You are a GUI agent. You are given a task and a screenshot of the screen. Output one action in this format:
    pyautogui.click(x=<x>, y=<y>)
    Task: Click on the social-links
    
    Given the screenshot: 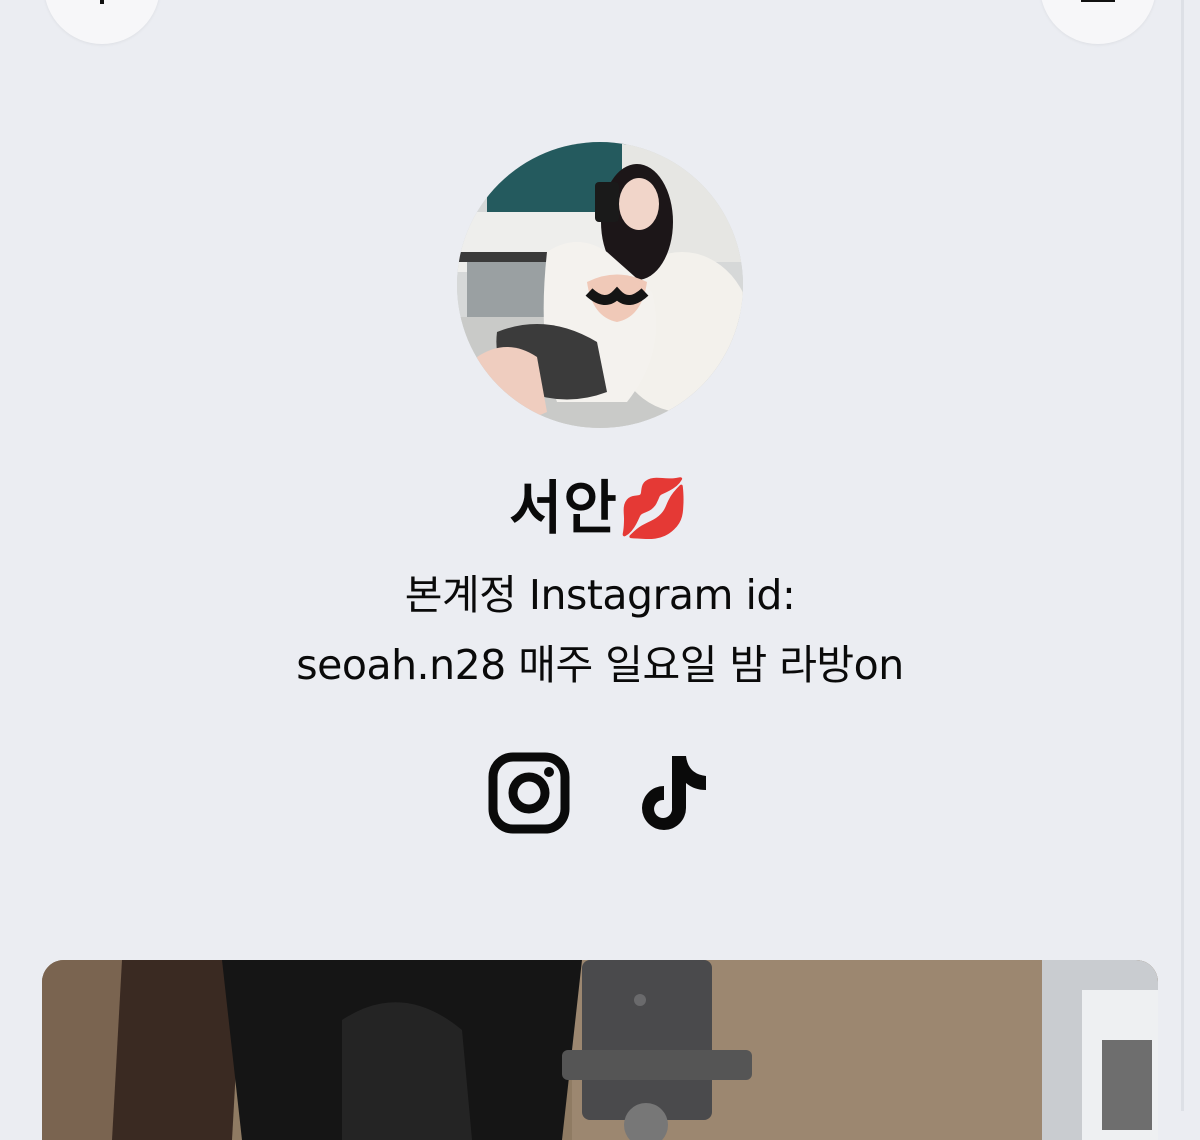 What is the action you would take?
    pyautogui.click(x=600, y=793)
    